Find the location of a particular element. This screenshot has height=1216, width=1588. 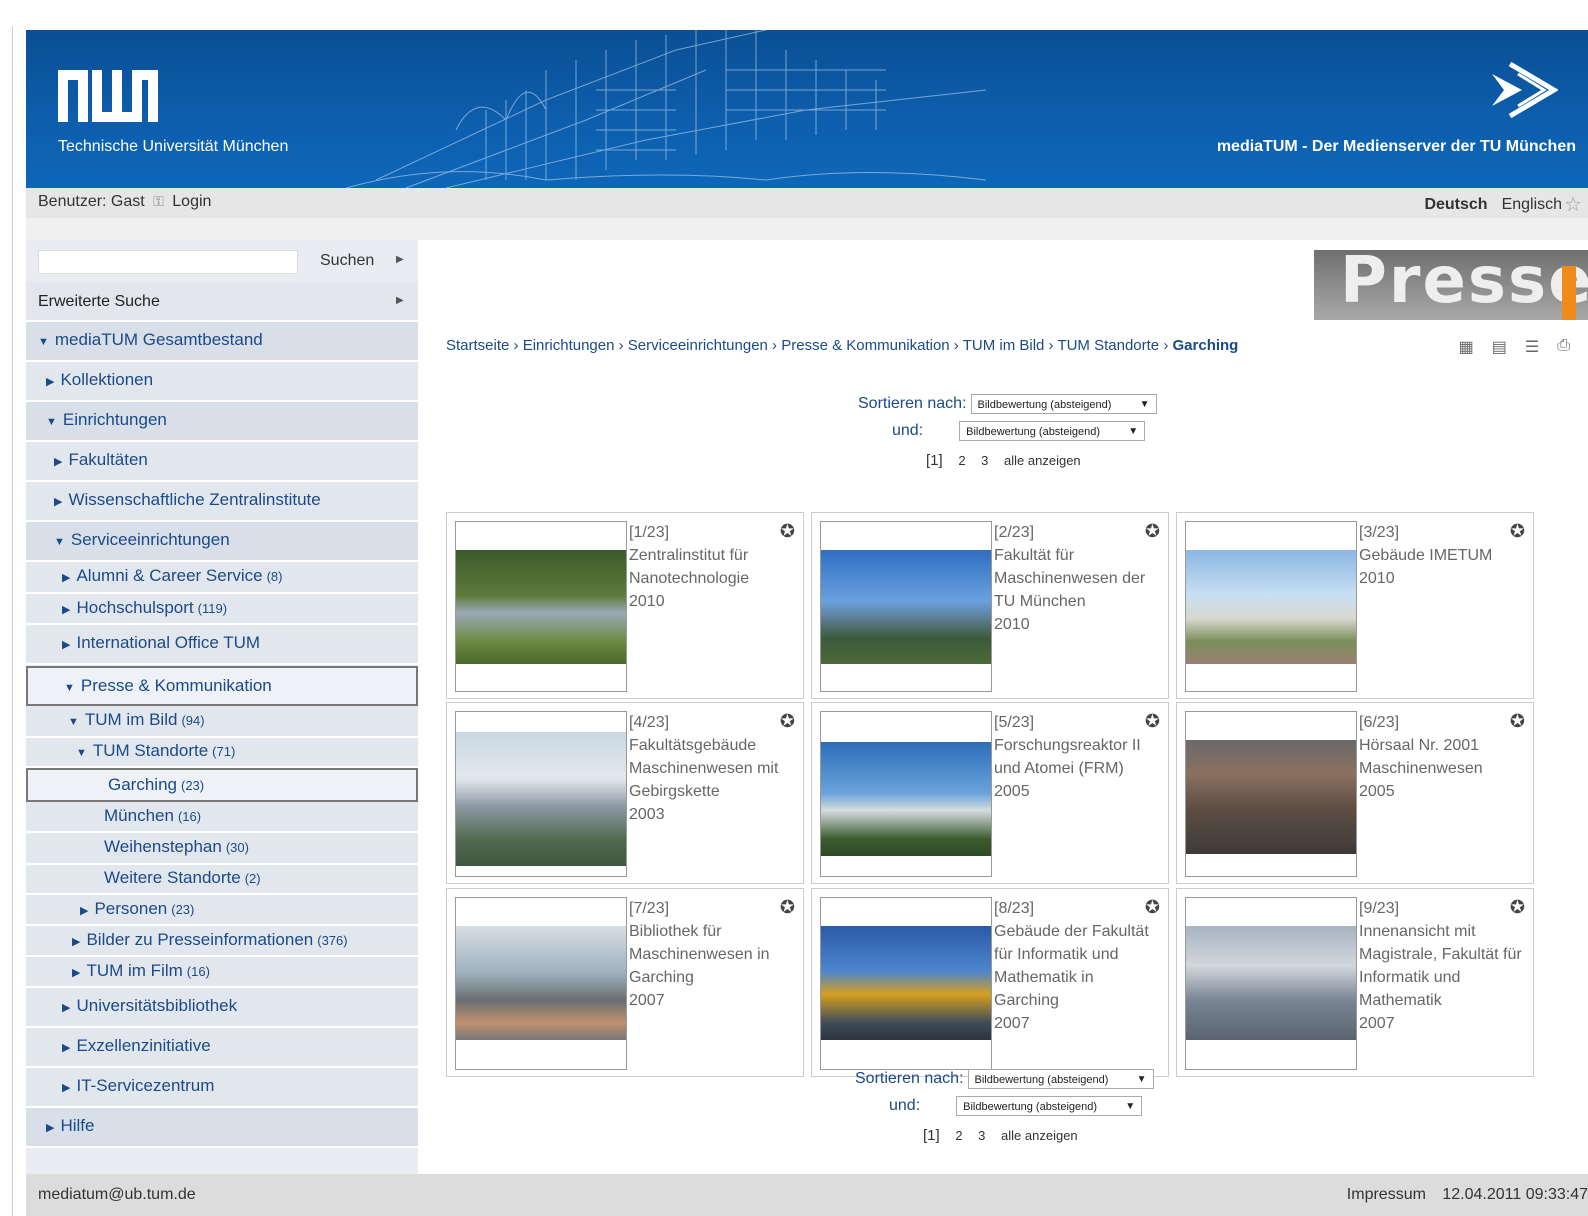

breadcrumb-item-tum-standorte: TUM Standorte is located at coordinates (1108, 345).